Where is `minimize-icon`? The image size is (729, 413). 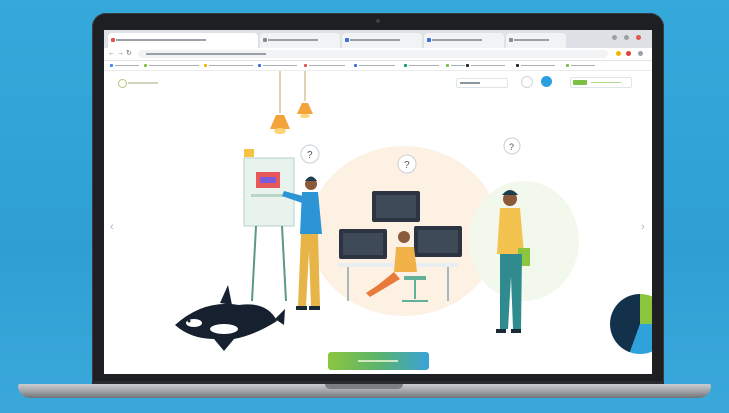 minimize-icon is located at coordinates (614, 37).